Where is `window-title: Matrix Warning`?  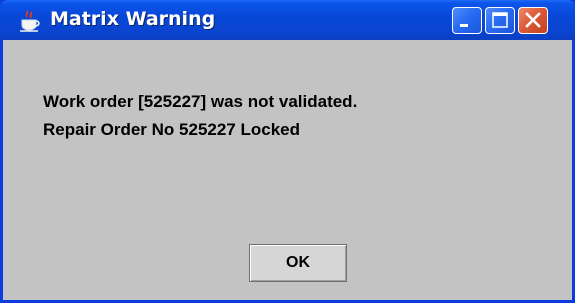 window-title: Matrix Warning is located at coordinates (133, 19).